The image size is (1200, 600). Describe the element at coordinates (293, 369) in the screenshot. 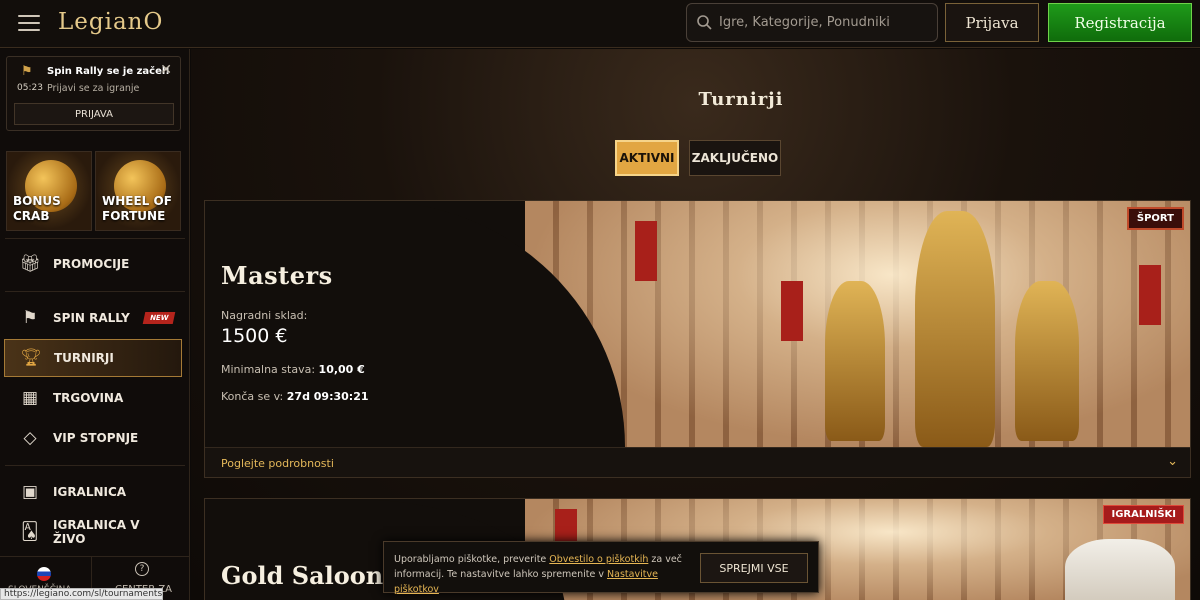

I see `min-bet: Minimalna stava: 10,00 €` at that location.